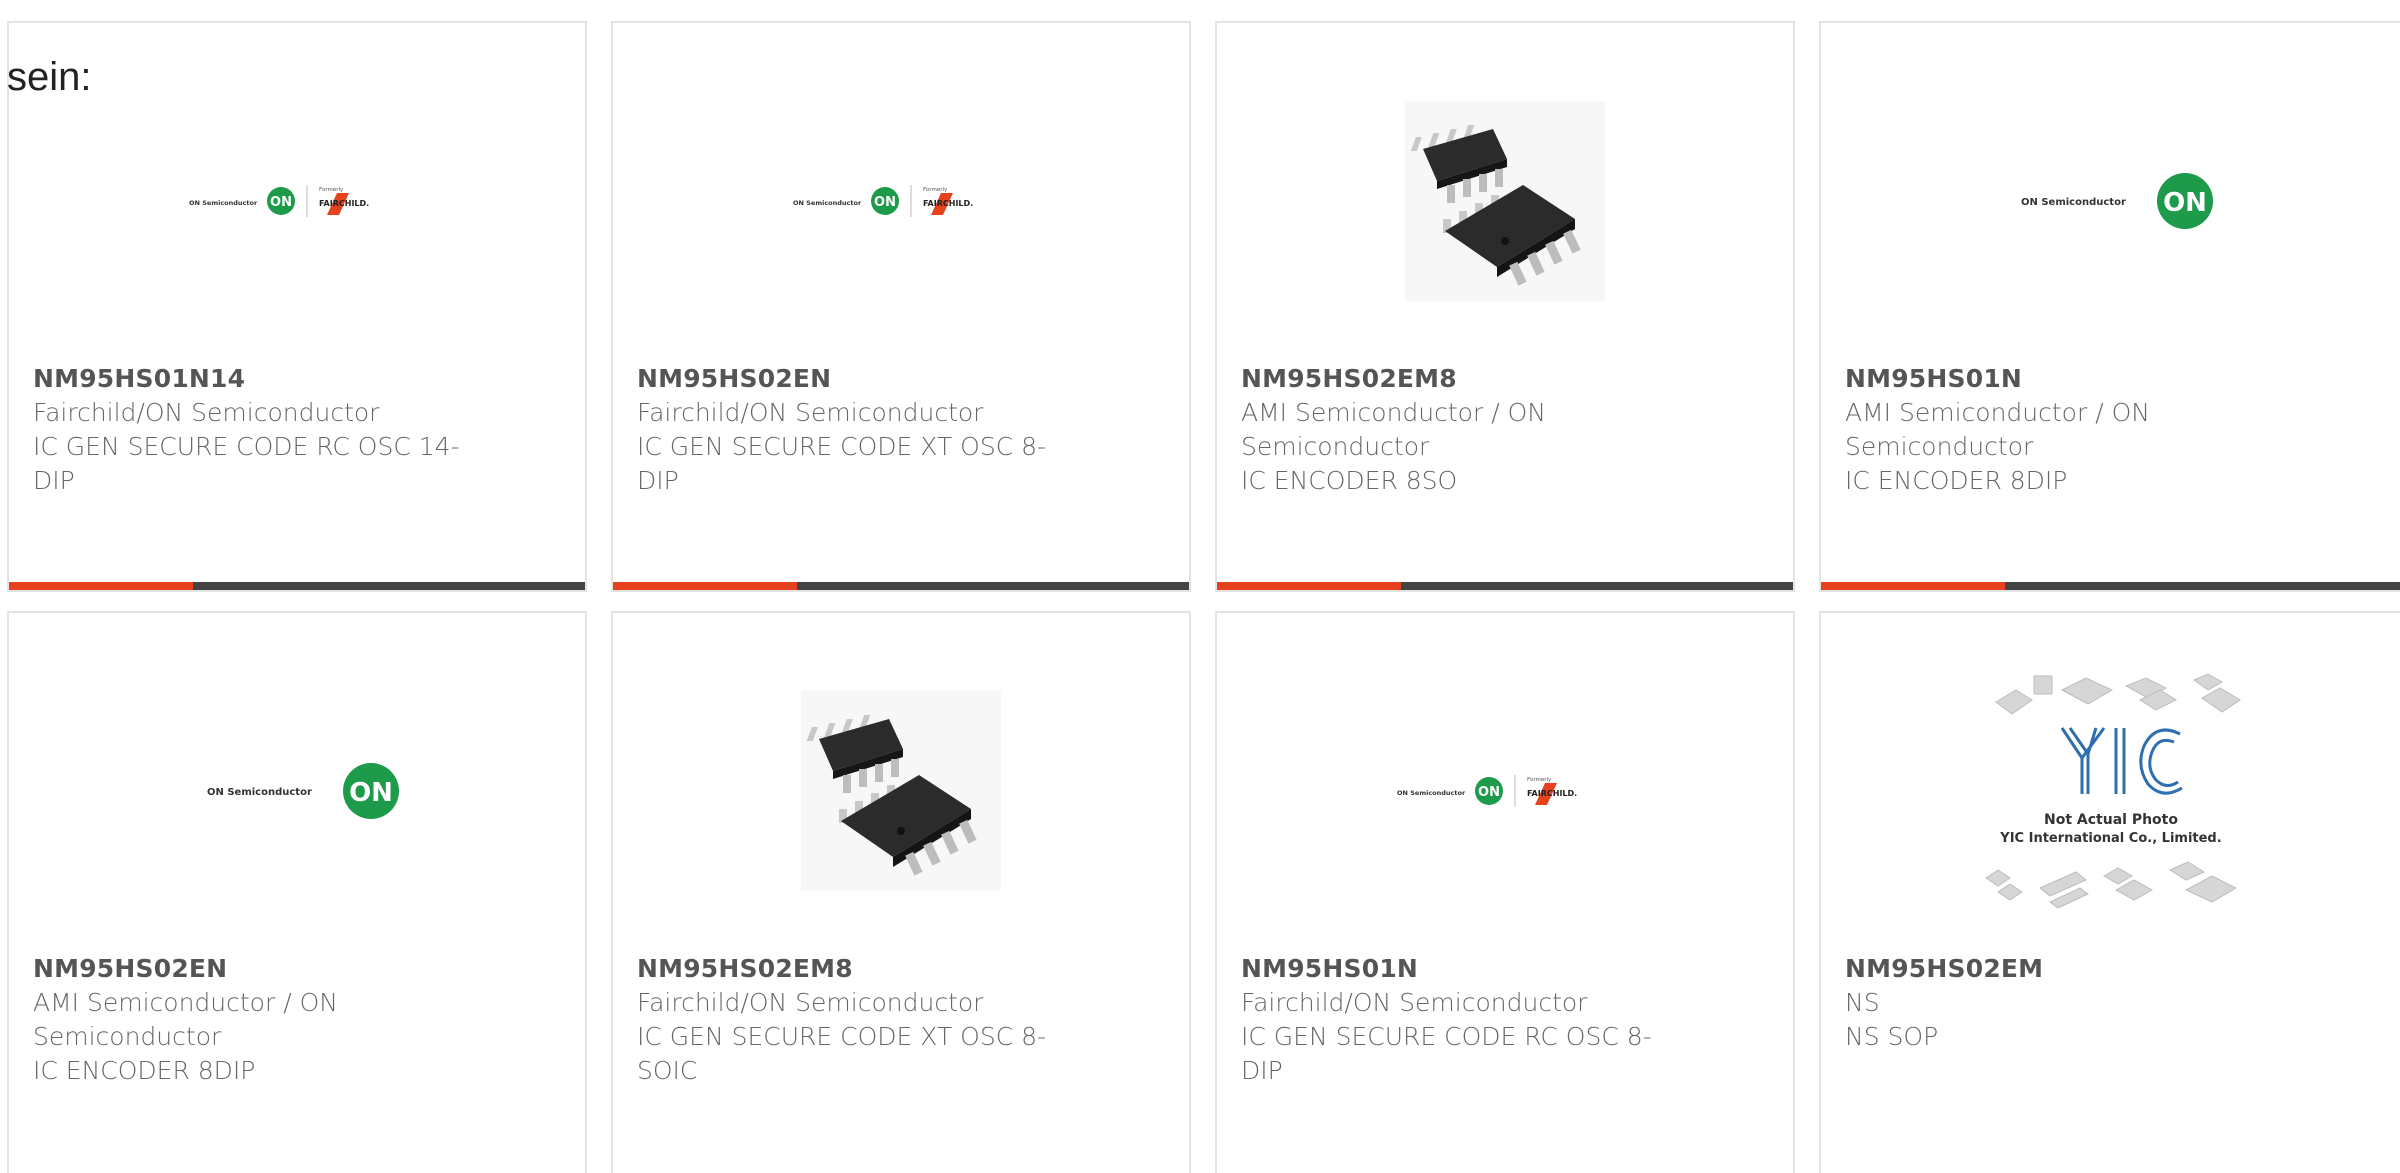 This screenshot has height=1173, width=2400. Describe the element at coordinates (2067, 1003) in the screenshot. I see `product-info: NM95HS02EM NS NS SOP` at that location.